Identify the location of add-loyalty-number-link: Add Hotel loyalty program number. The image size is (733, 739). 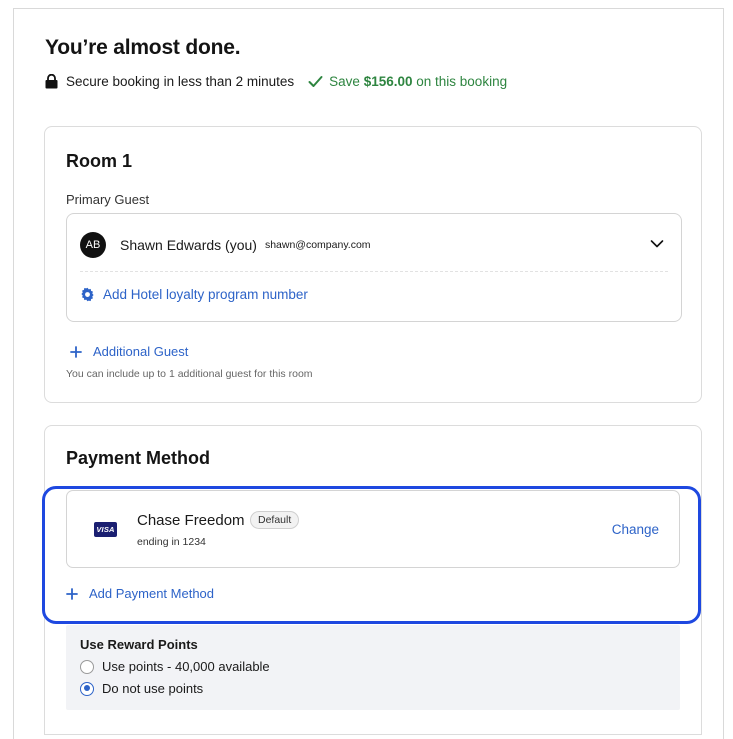
(194, 294).